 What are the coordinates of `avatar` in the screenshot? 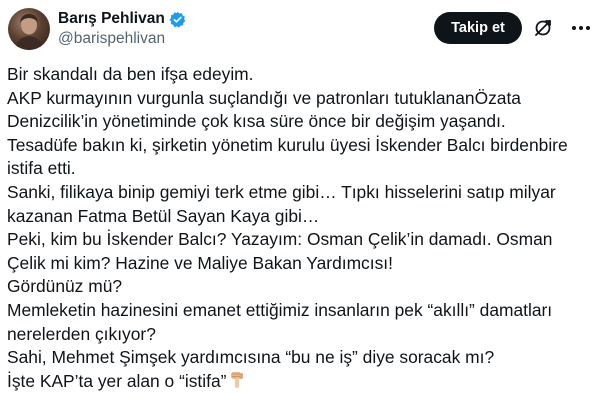 It's located at (29, 29).